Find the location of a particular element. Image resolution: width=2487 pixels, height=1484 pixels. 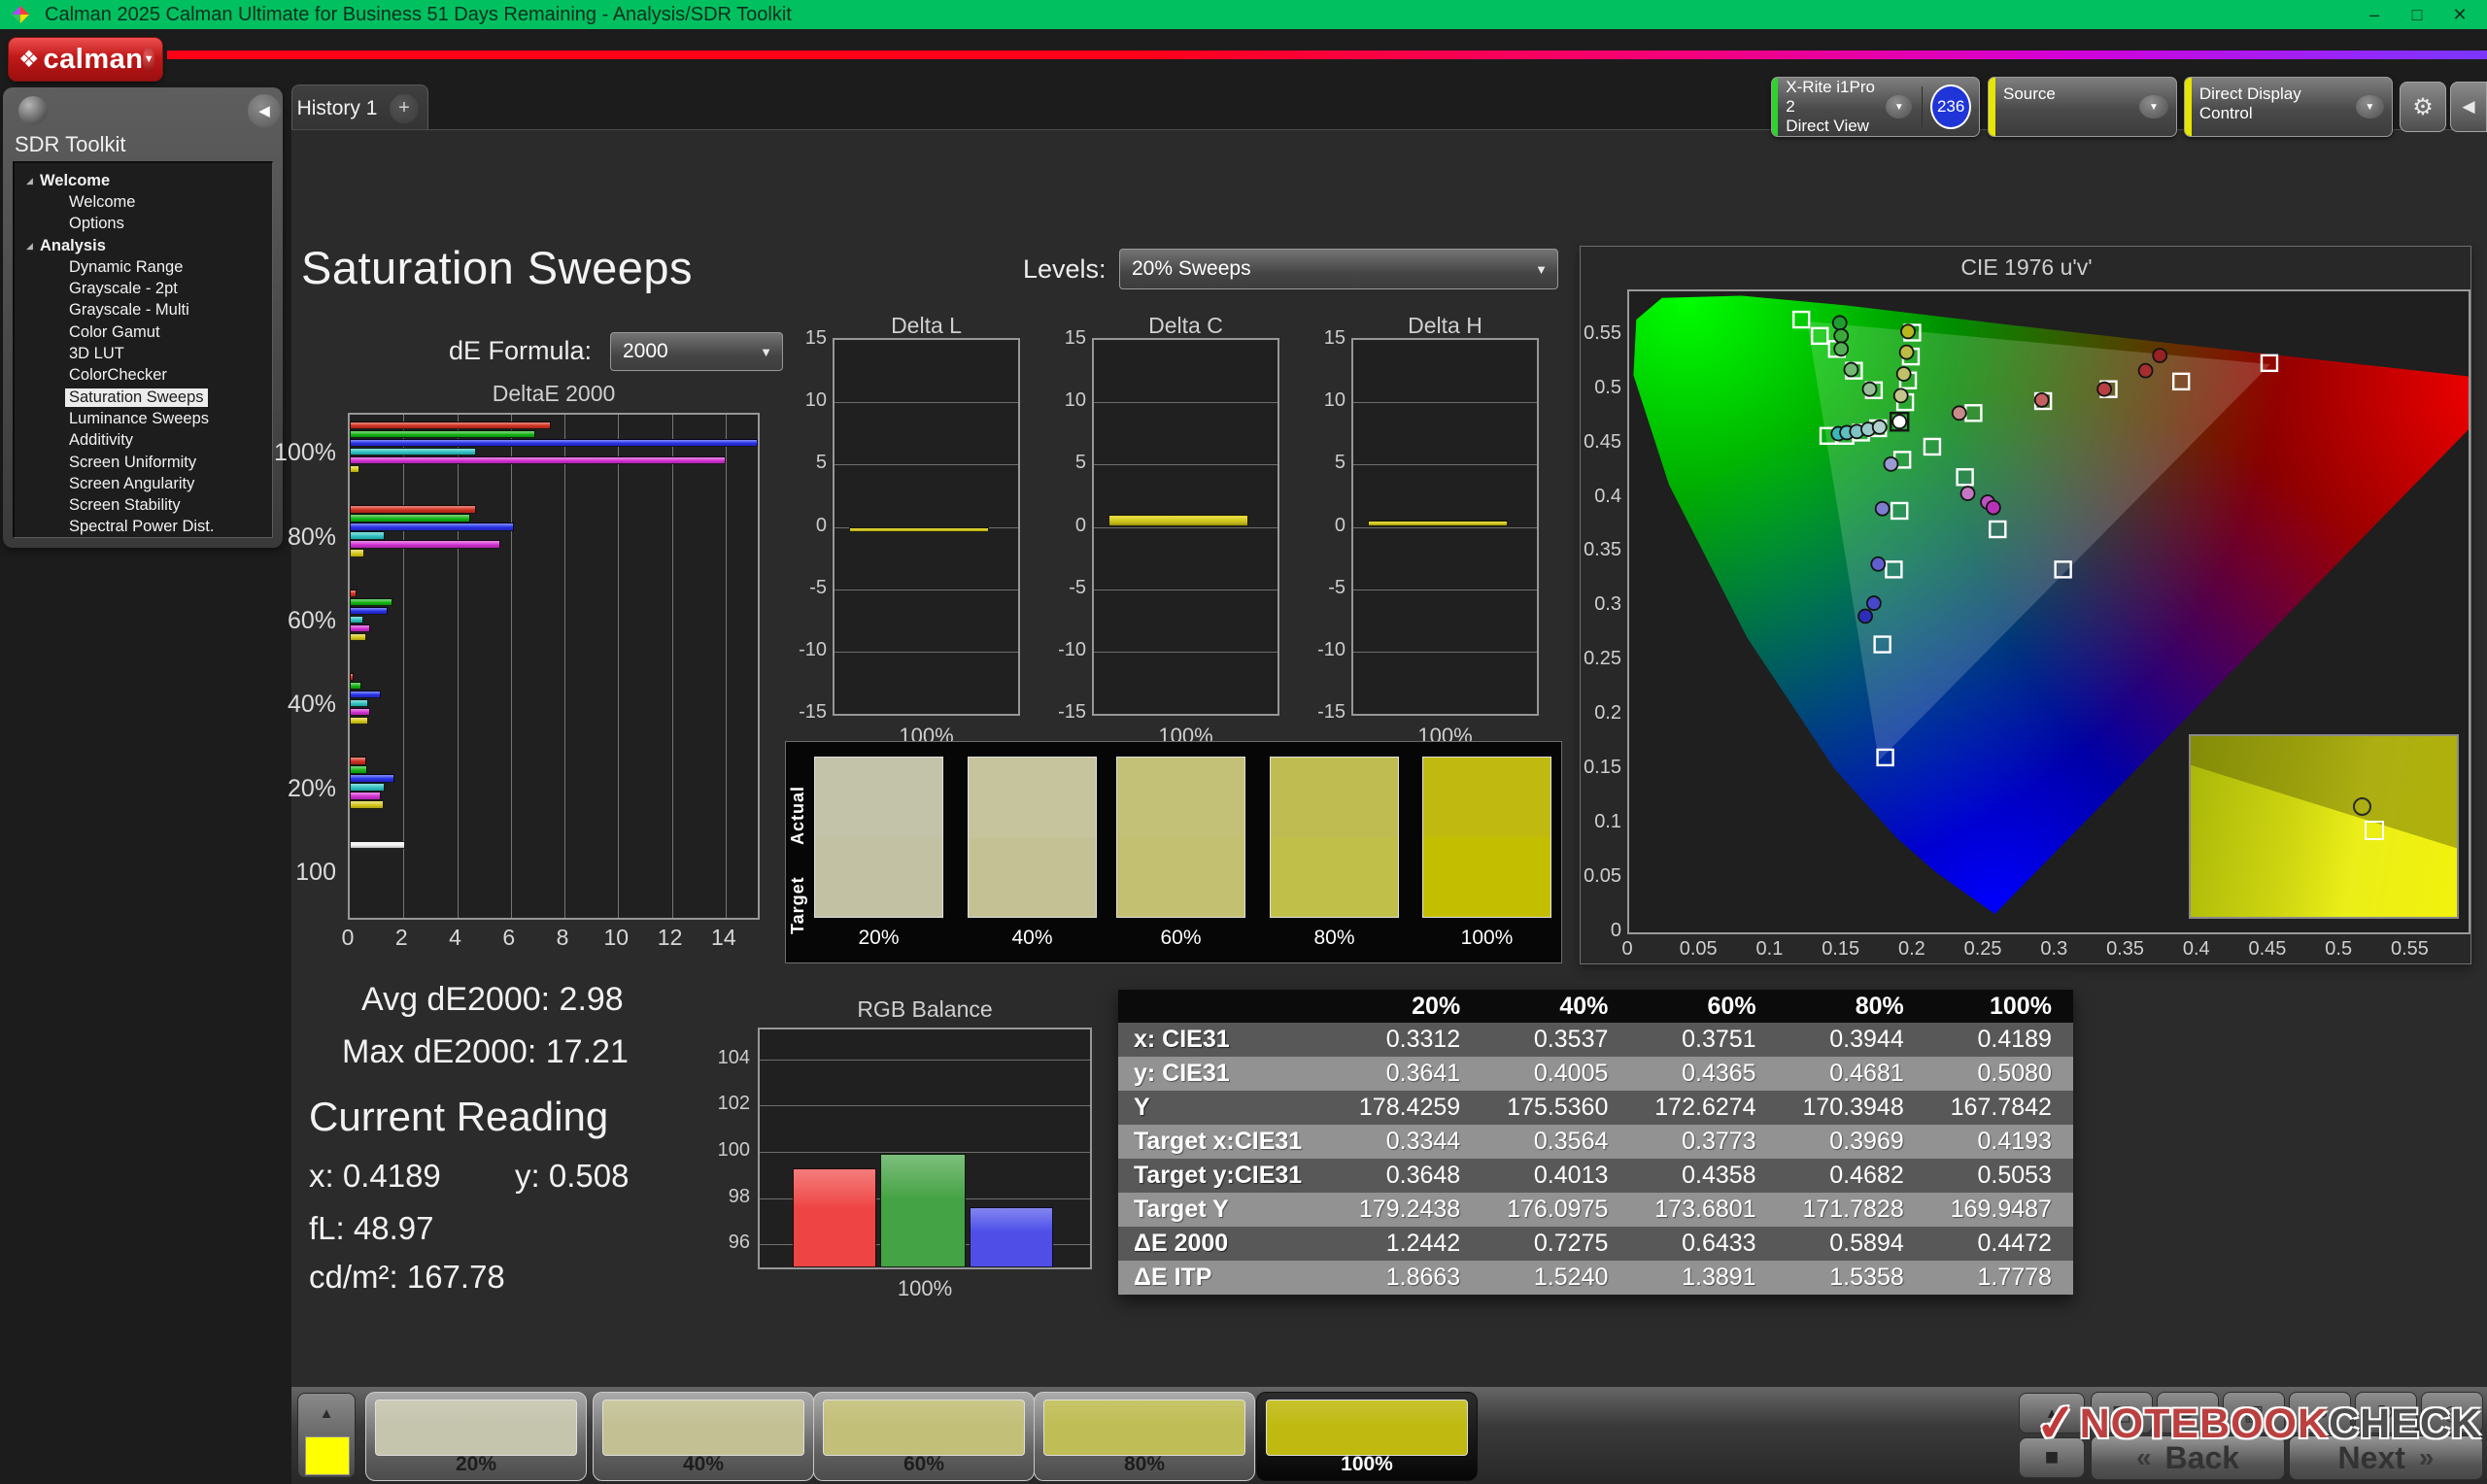

settings-button: ⚙ is located at coordinates (2423, 107).